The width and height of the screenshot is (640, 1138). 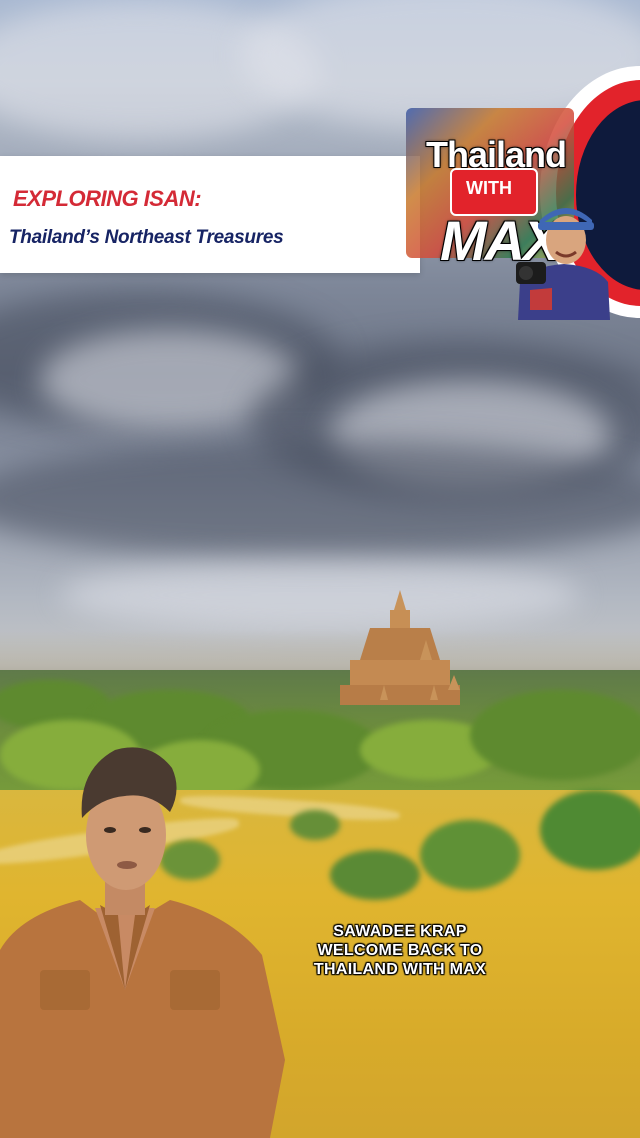 I want to click on logo-with-text: WITH, so click(x=489, y=188).